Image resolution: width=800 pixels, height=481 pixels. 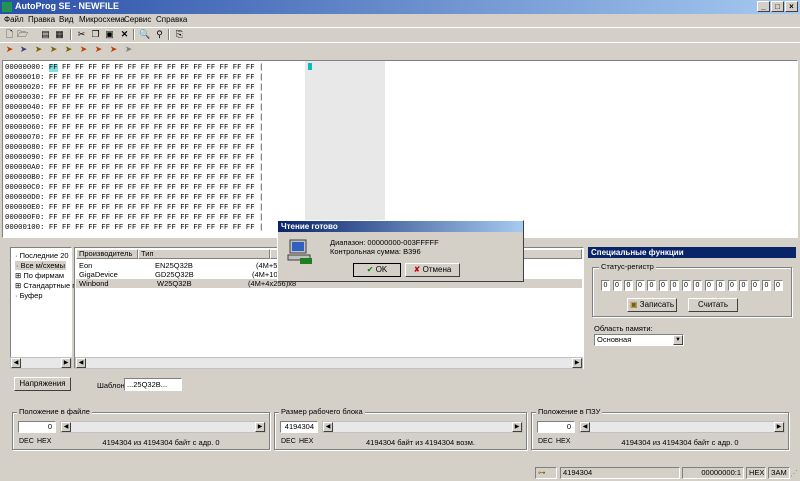 I want to click on panel-value: 4194304, so click(x=299, y=427).